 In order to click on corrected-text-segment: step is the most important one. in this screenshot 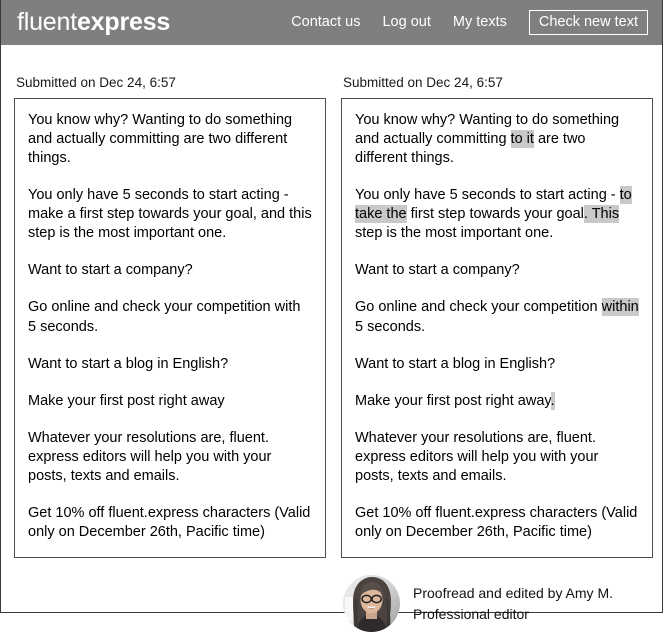, I will do `click(454, 233)`.